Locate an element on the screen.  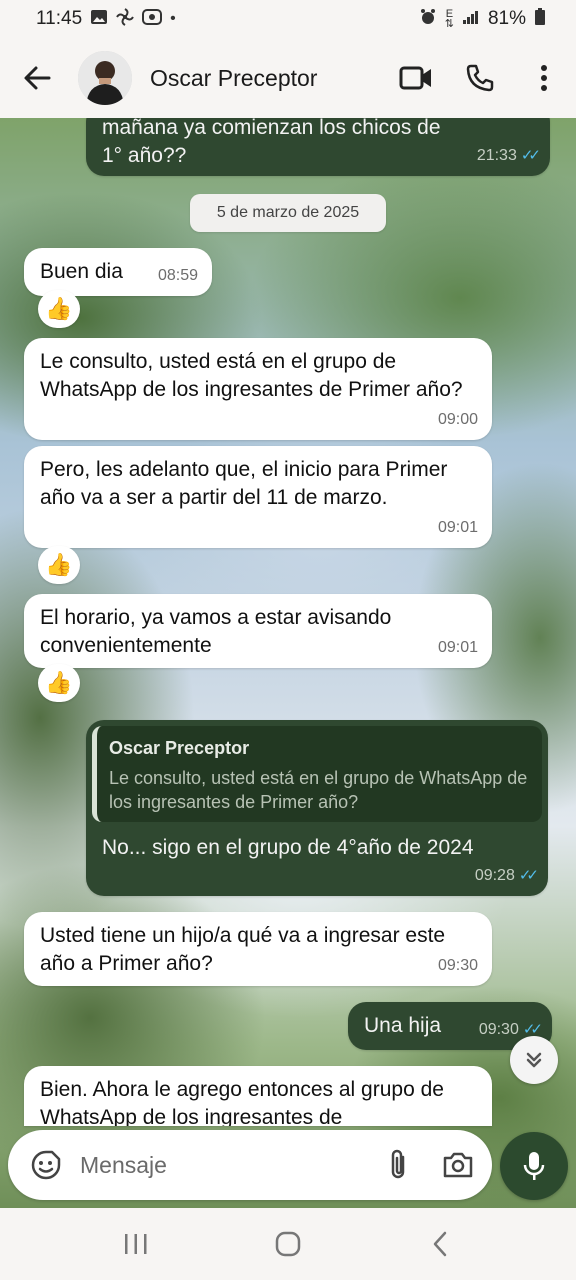
status-right: E ⇅ 81% is located at coordinates (482, 19).